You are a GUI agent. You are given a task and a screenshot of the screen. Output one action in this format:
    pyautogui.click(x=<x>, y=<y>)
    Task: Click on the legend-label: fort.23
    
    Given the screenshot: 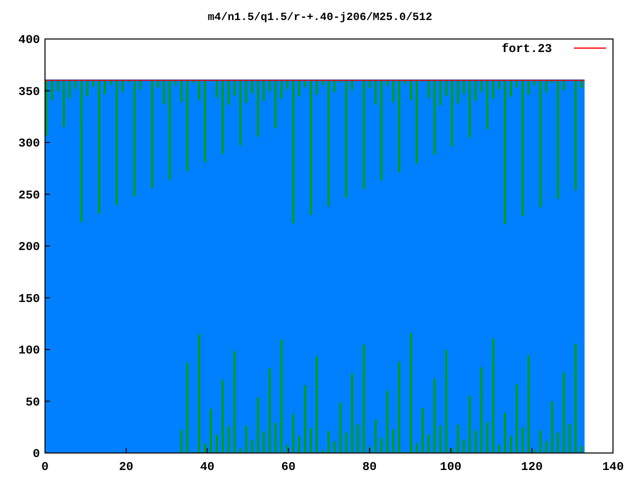 What is the action you would take?
    pyautogui.click(x=527, y=49)
    